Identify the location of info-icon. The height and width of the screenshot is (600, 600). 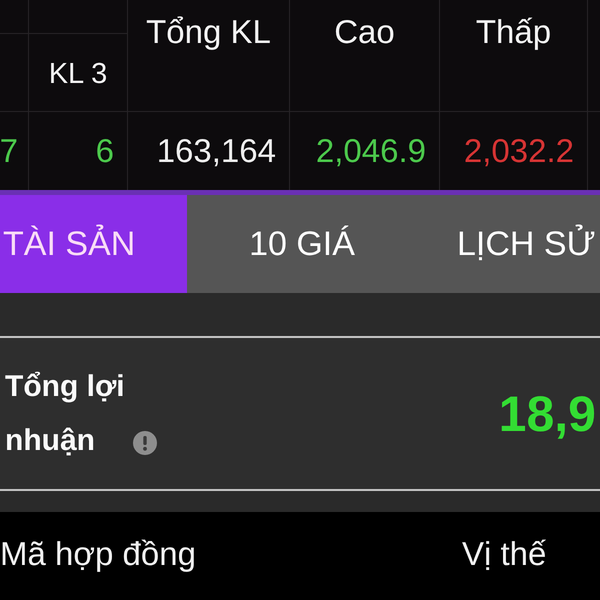
(145, 442).